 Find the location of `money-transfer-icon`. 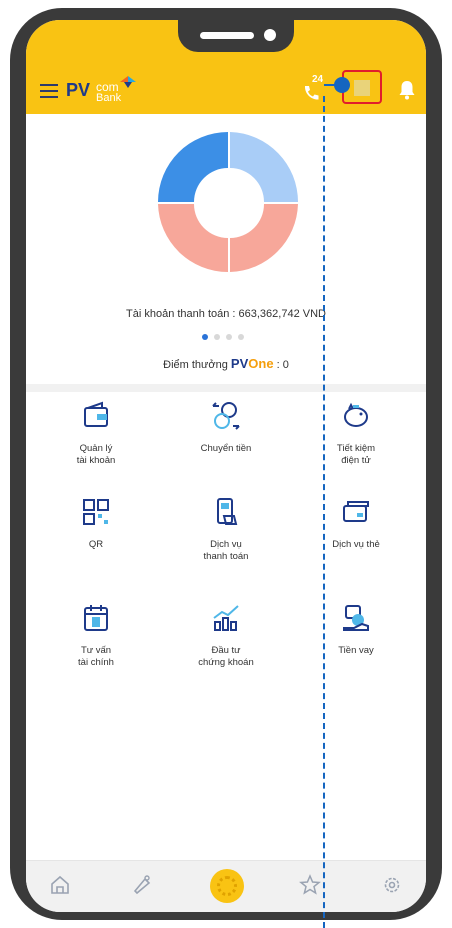

money-transfer-icon is located at coordinates (226, 416).